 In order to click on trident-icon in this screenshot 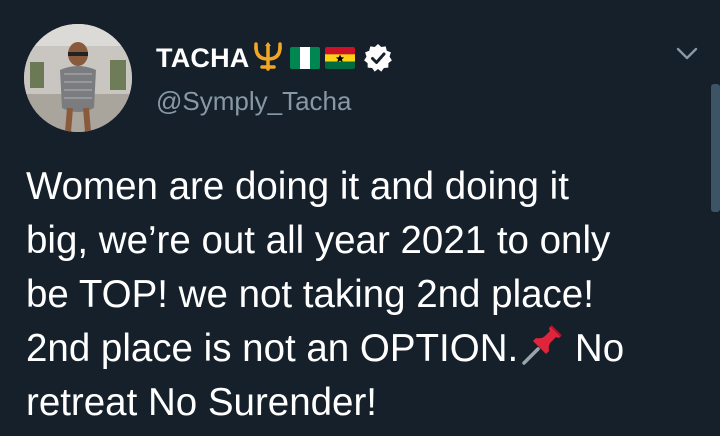, I will do `click(268, 58)`.